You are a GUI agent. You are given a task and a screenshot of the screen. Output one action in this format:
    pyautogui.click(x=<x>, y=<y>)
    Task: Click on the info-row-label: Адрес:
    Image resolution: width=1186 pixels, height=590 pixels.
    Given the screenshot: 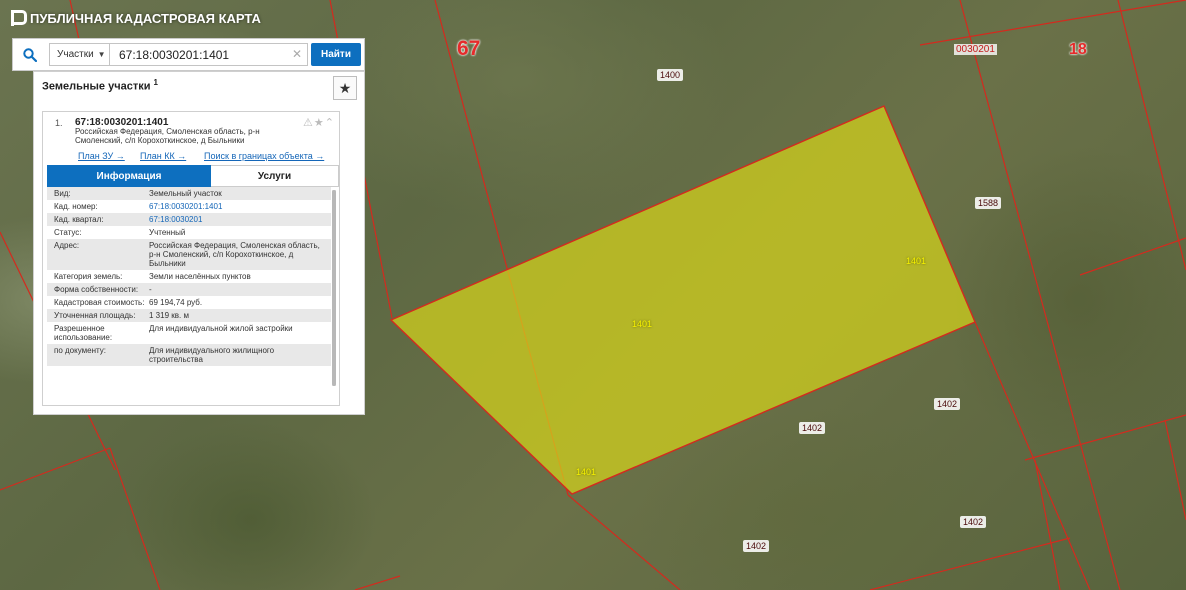 What is the action you would take?
    pyautogui.click(x=67, y=245)
    